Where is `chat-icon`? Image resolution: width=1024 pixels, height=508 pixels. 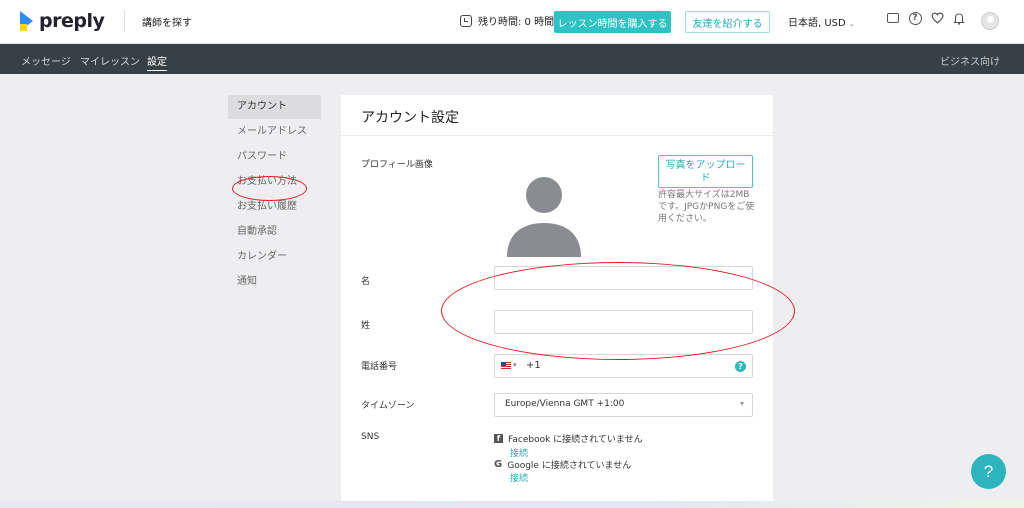
chat-icon is located at coordinates (893, 18).